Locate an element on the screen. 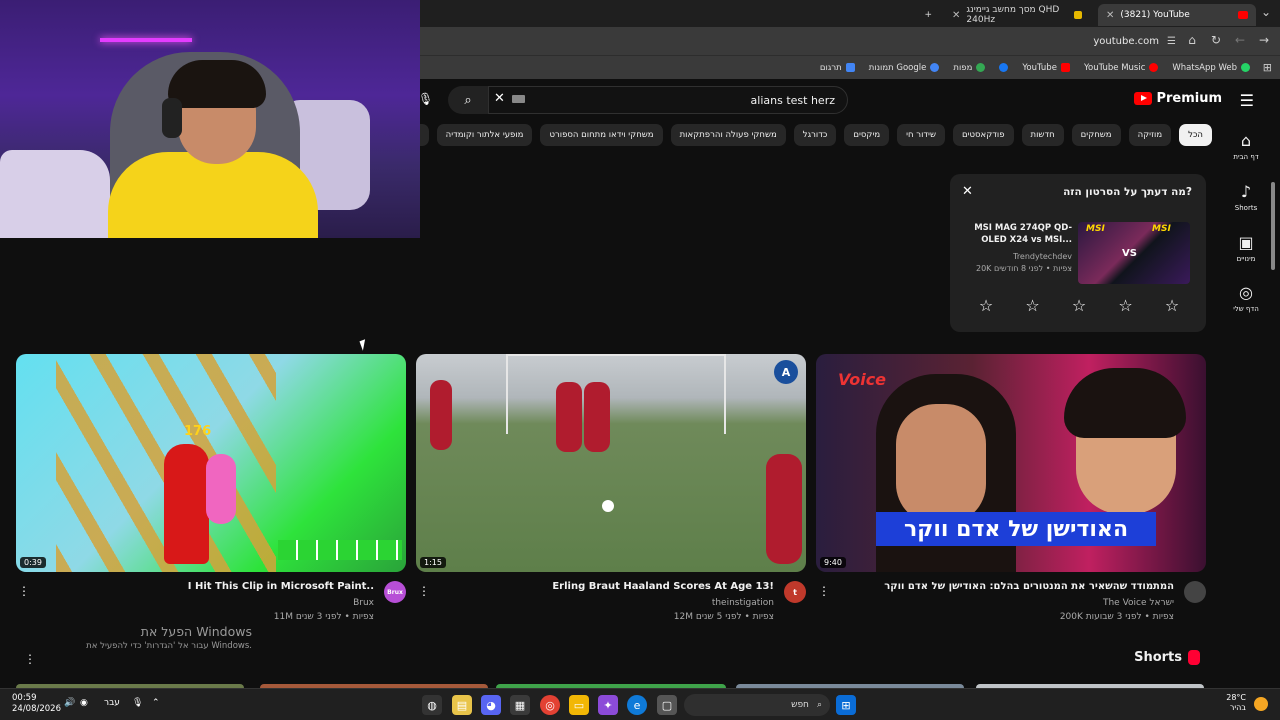  chip-sports-games: משחקי וידאו מתחום הספורט is located at coordinates (601, 135).